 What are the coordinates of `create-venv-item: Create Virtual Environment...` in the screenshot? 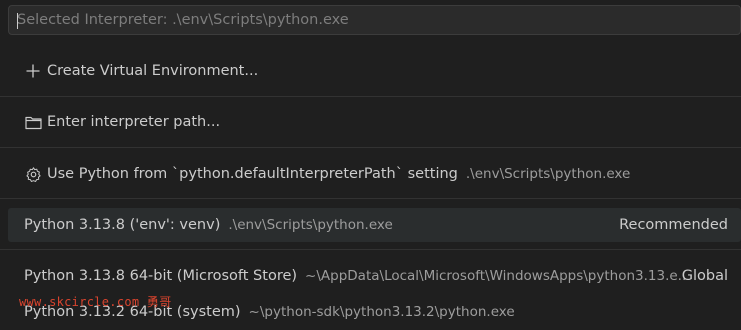 It's located at (370, 71).